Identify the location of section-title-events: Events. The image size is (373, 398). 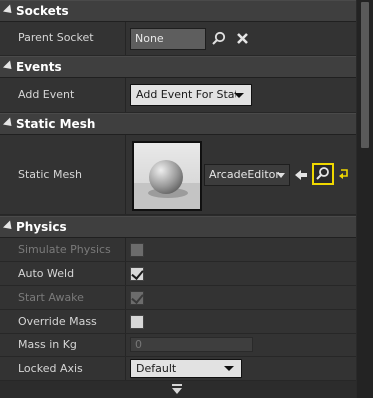
(39, 67).